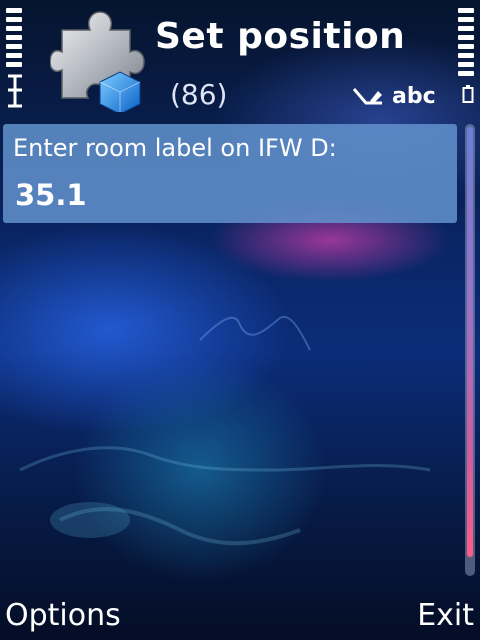 Image resolution: width=480 pixels, height=640 pixels. I want to click on exit-softkey: Exit, so click(445, 615).